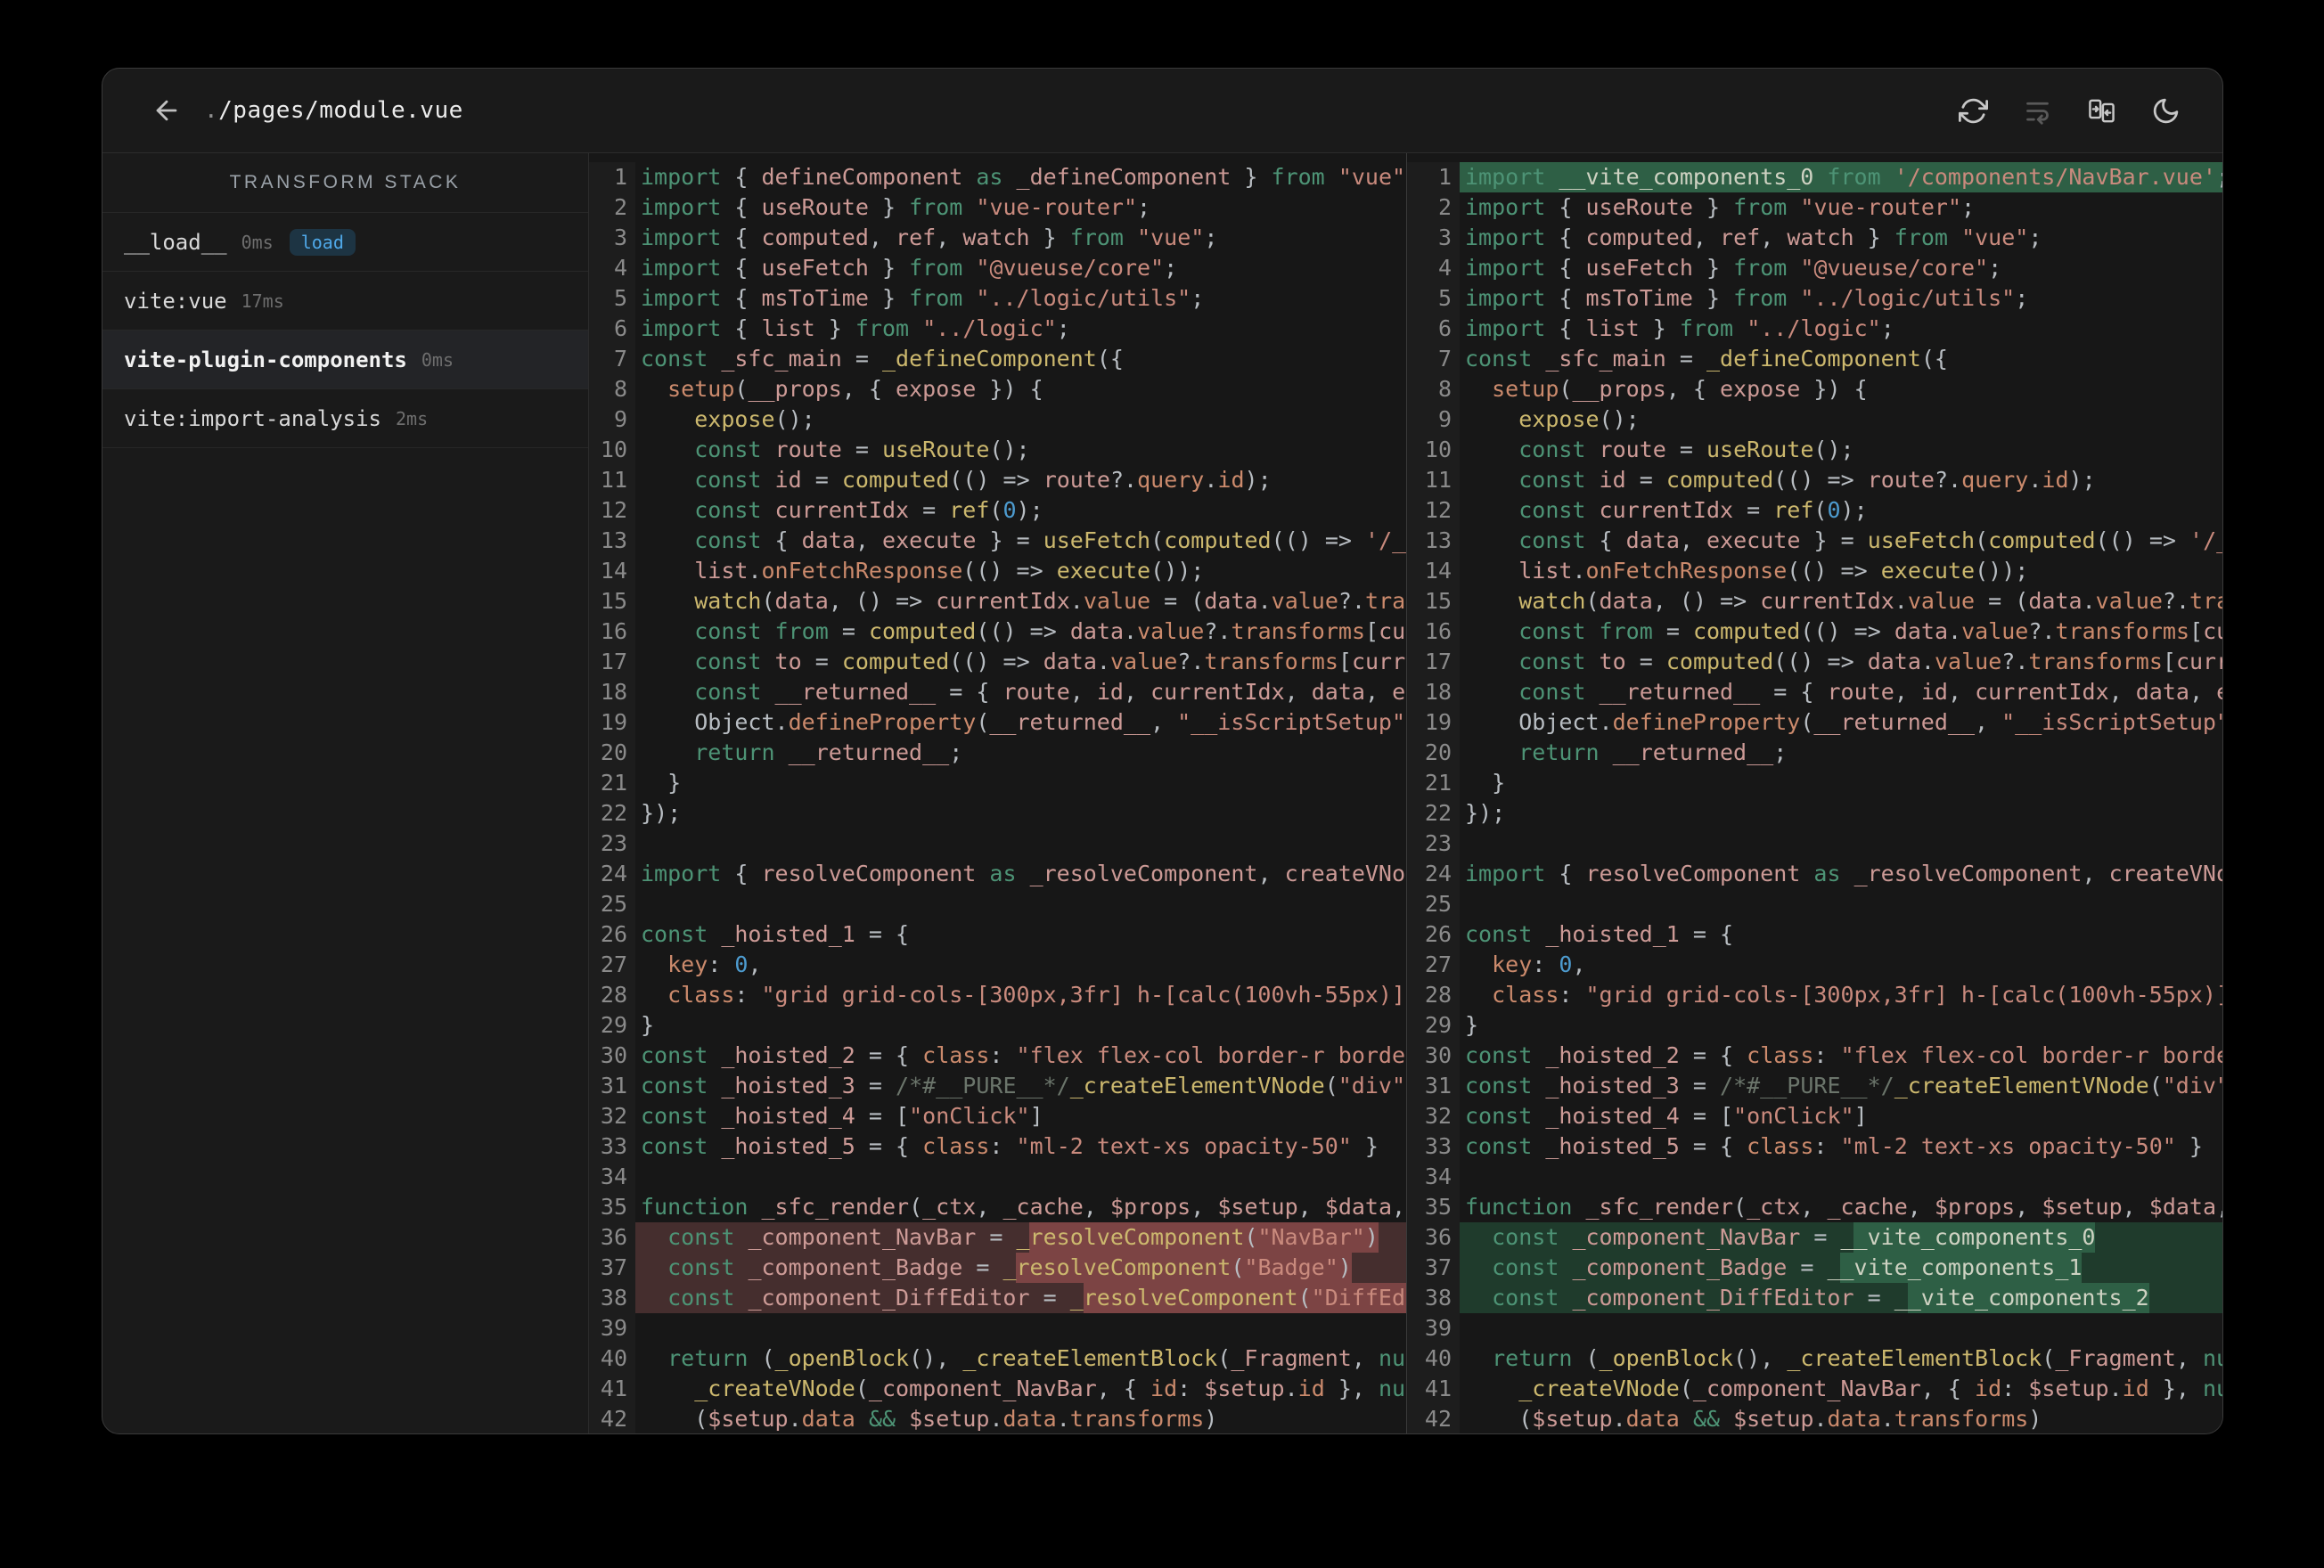 The width and height of the screenshot is (2324, 1568). What do you see at coordinates (1020, 783) in the screenshot?
I see `code-content: }` at bounding box center [1020, 783].